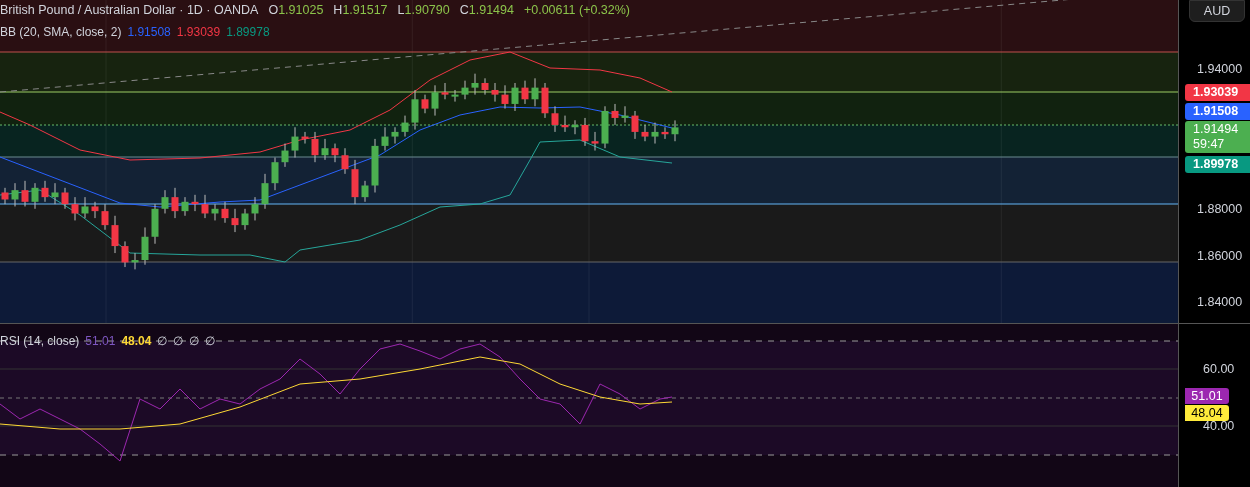 Image resolution: width=1250 pixels, height=487 pixels. Describe the element at coordinates (40, 341) in the screenshot. I see `indicator-label: RSI (14, close)` at that location.